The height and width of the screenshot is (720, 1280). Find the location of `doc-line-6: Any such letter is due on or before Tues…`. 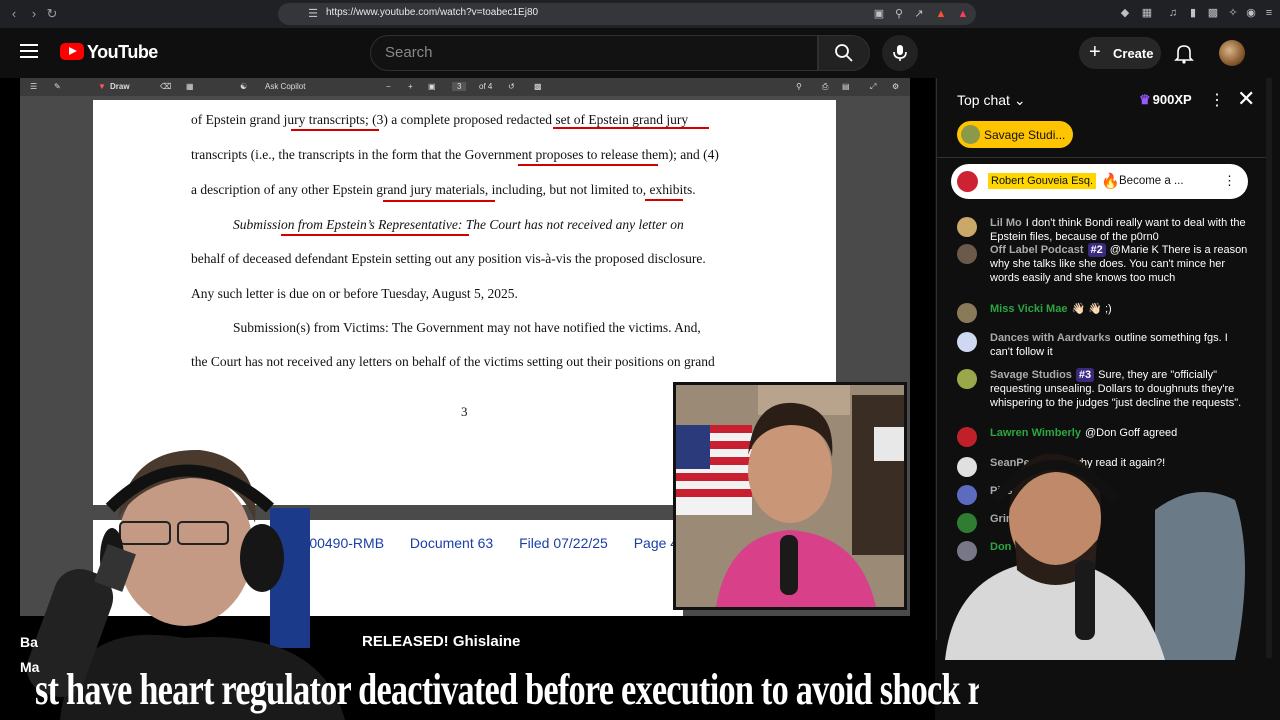

doc-line-6: Any such letter is due on or before Tues… is located at coordinates (354, 293).